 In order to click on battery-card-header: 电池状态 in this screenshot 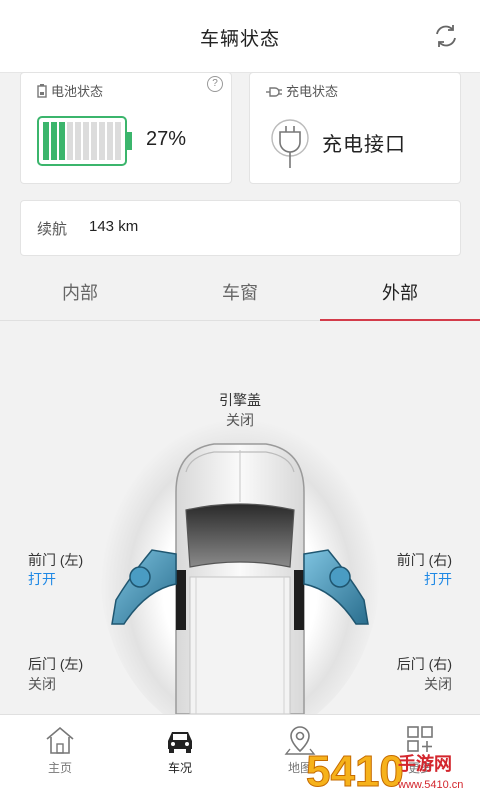, I will do `click(70, 90)`.